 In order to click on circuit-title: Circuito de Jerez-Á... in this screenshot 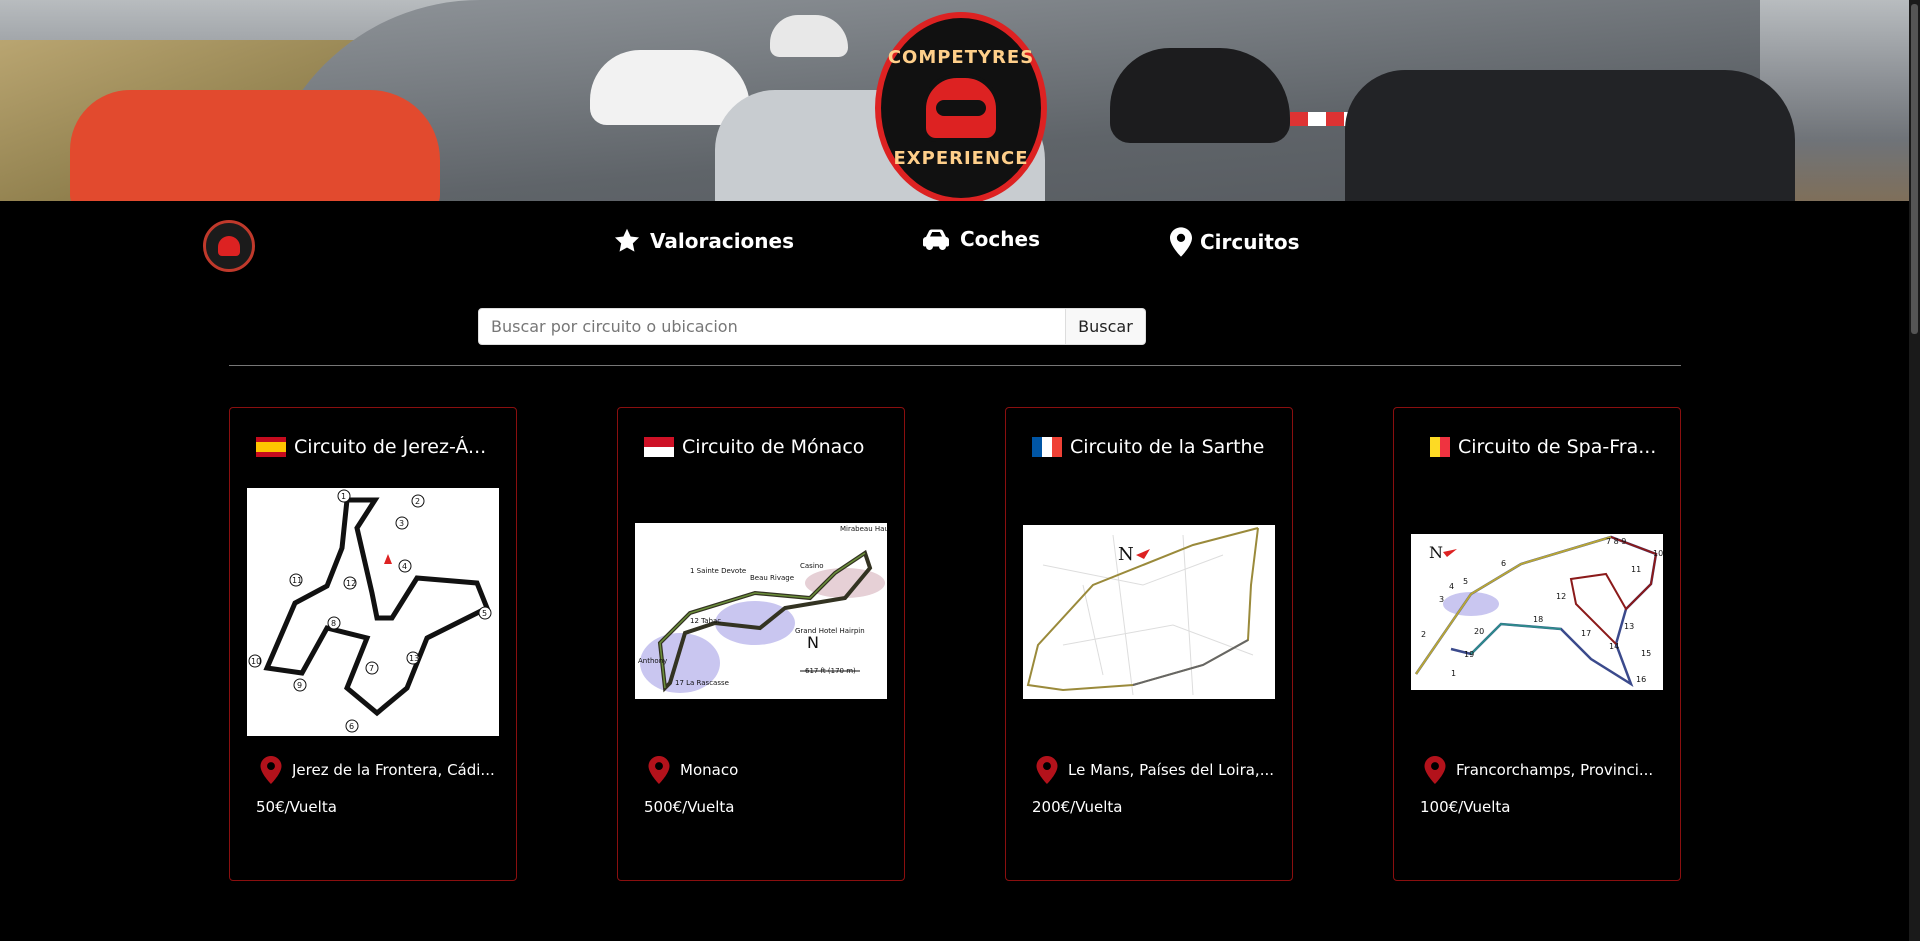, I will do `click(377, 447)`.